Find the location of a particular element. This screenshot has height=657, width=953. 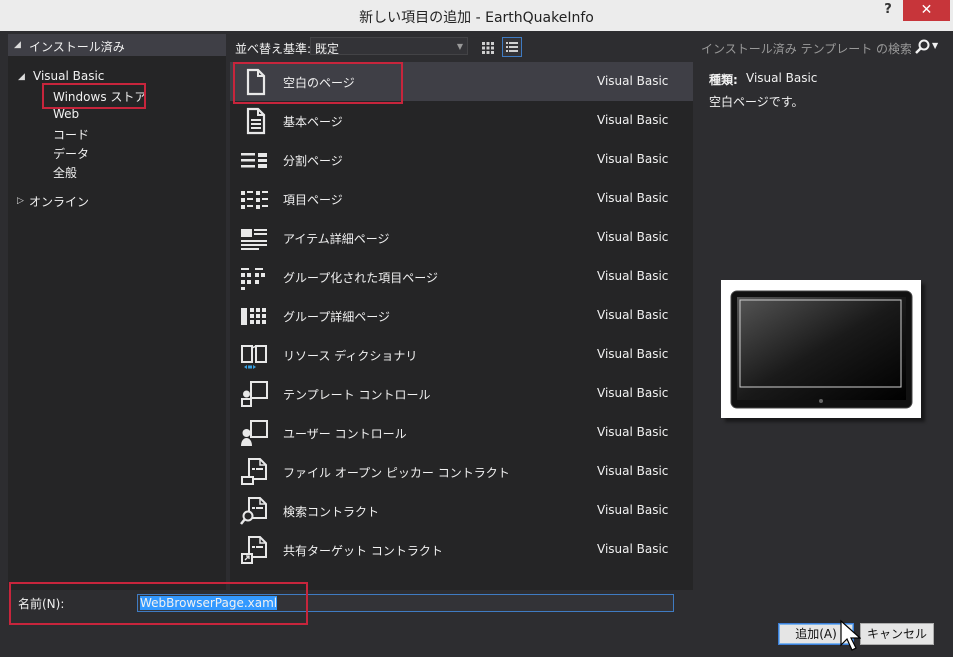

grid-view-button is located at coordinates (488, 47).